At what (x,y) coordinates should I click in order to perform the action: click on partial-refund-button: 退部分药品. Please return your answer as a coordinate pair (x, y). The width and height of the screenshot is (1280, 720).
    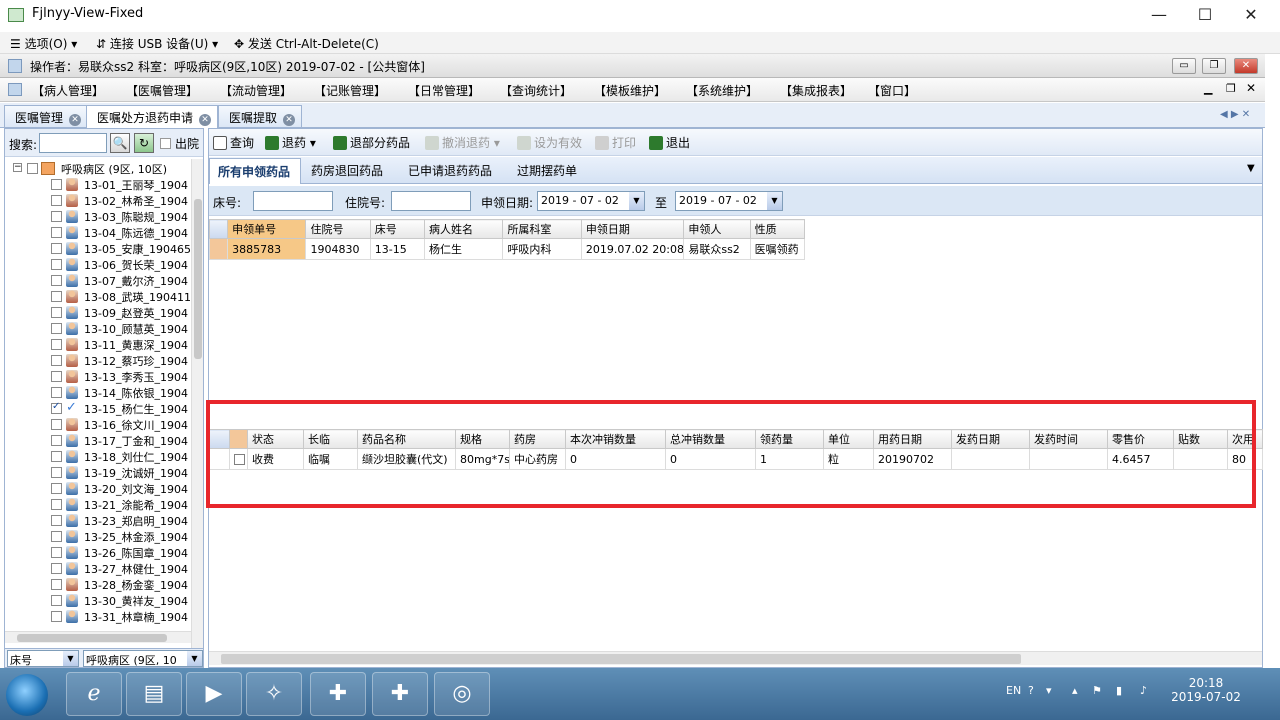
    Looking at the image, I should click on (371, 142).